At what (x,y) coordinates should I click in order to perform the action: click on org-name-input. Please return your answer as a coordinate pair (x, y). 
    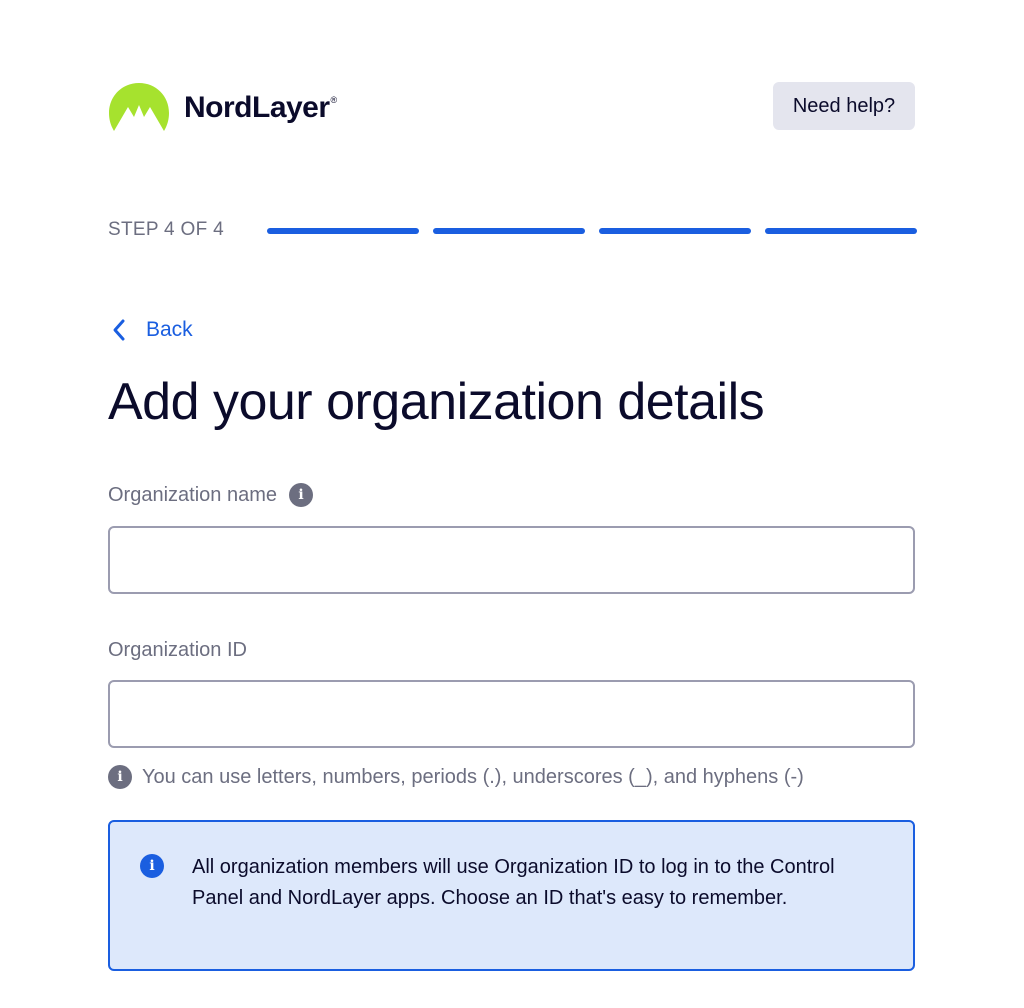
    Looking at the image, I should click on (511, 560).